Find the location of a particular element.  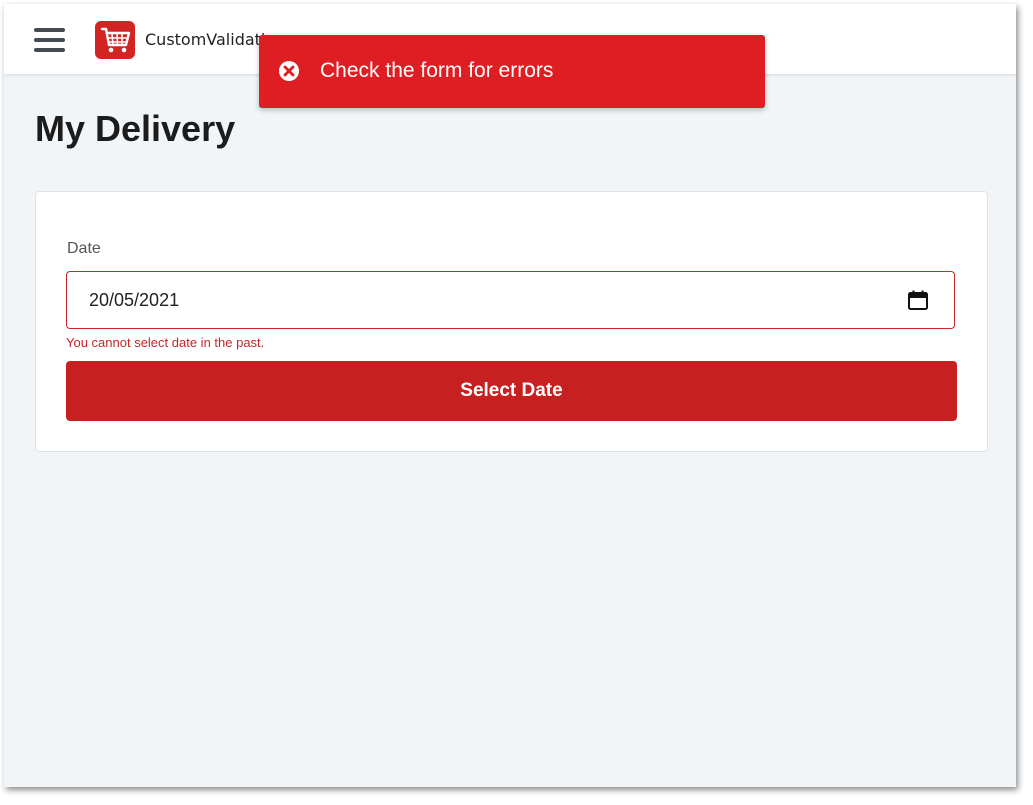

app-title: CustomValidati is located at coordinates (205, 39).